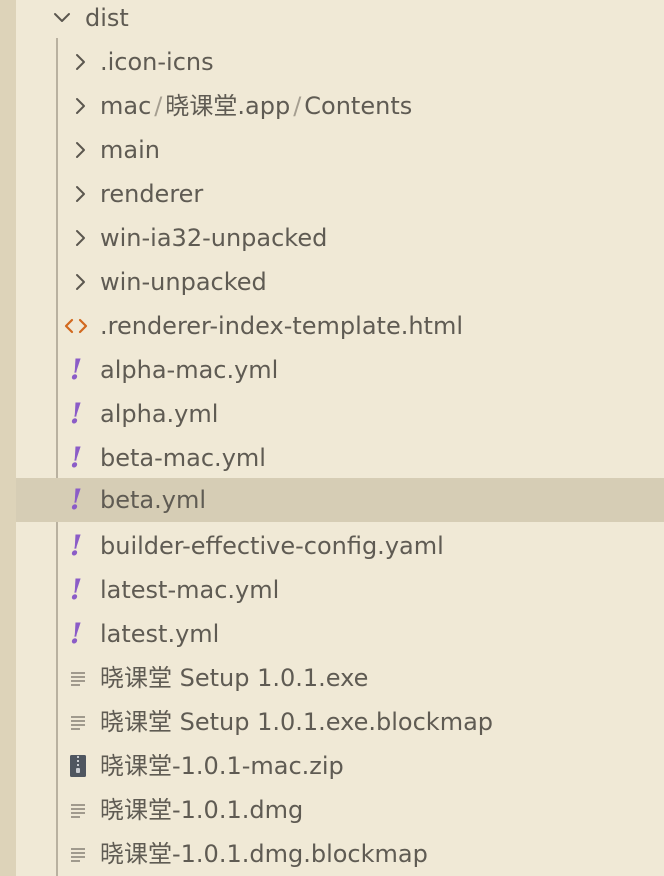 Image resolution: width=664 pixels, height=876 pixels. I want to click on file-label: 晓课堂 Setup 1.0.1.exe, so click(234, 678).